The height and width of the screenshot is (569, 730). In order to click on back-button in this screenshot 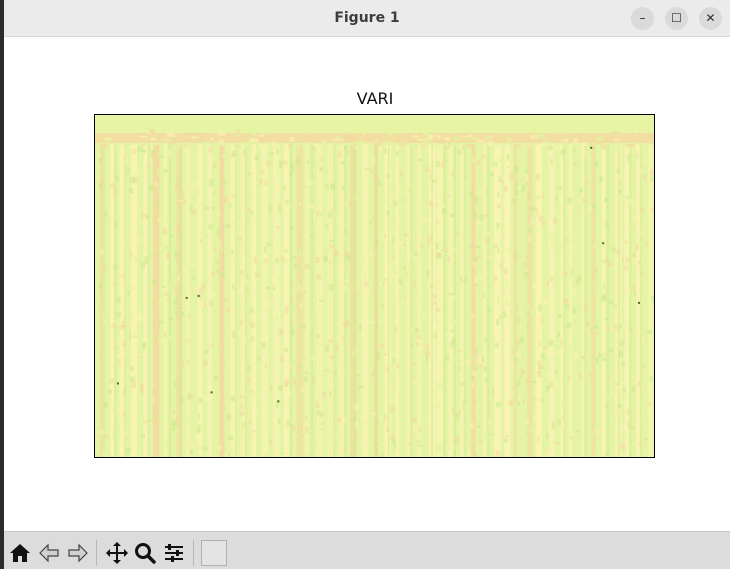, I will do `click(49, 553)`.